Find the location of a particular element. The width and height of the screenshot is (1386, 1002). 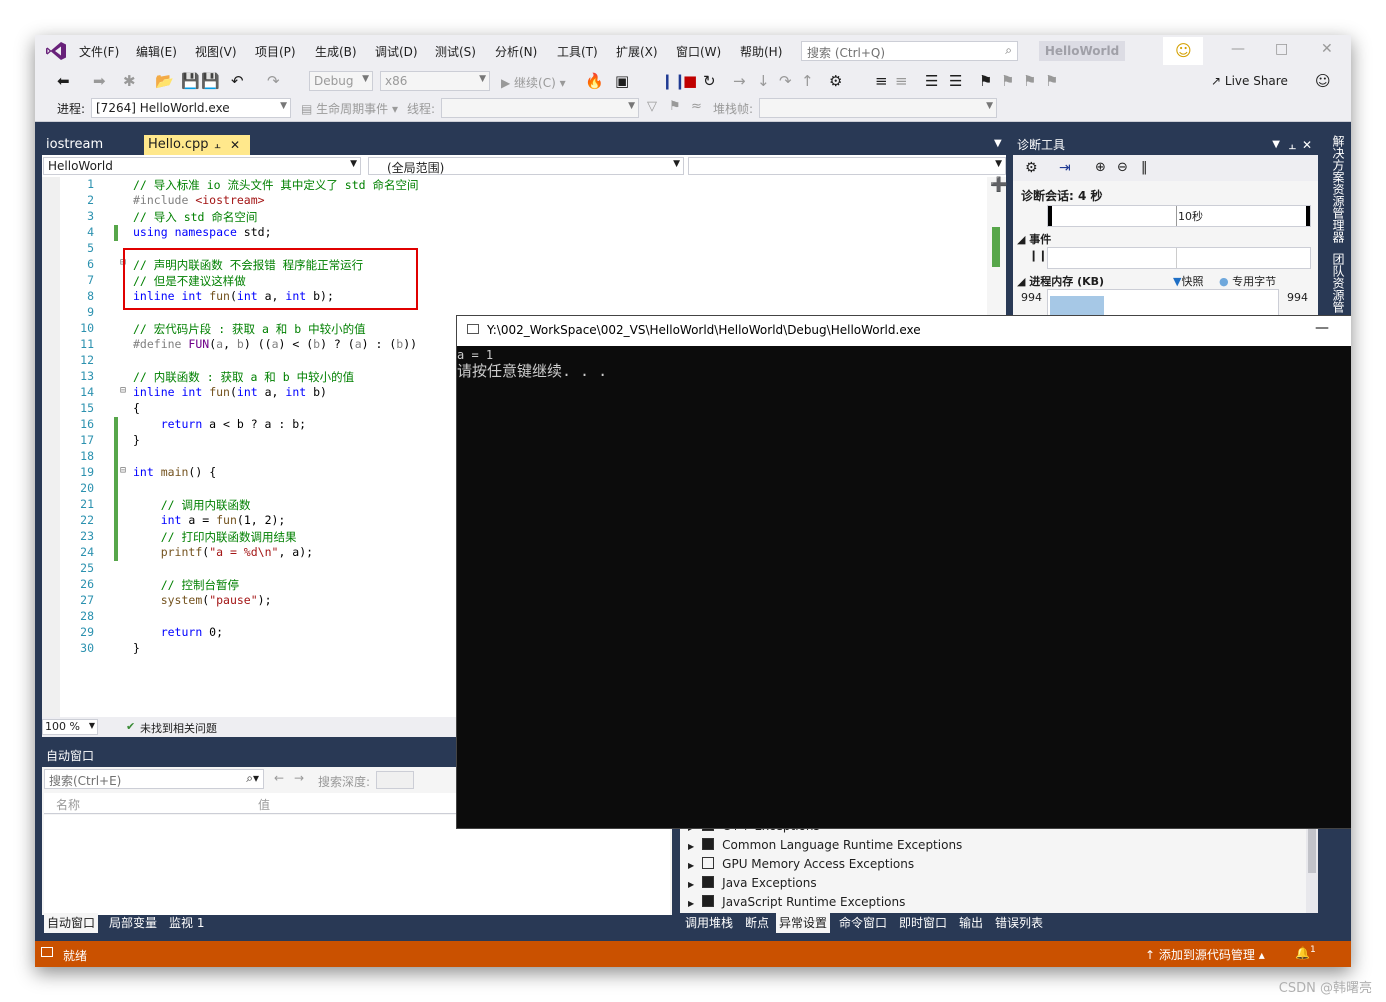

tab-call-stack: 调用堆栈 is located at coordinates (709, 923).